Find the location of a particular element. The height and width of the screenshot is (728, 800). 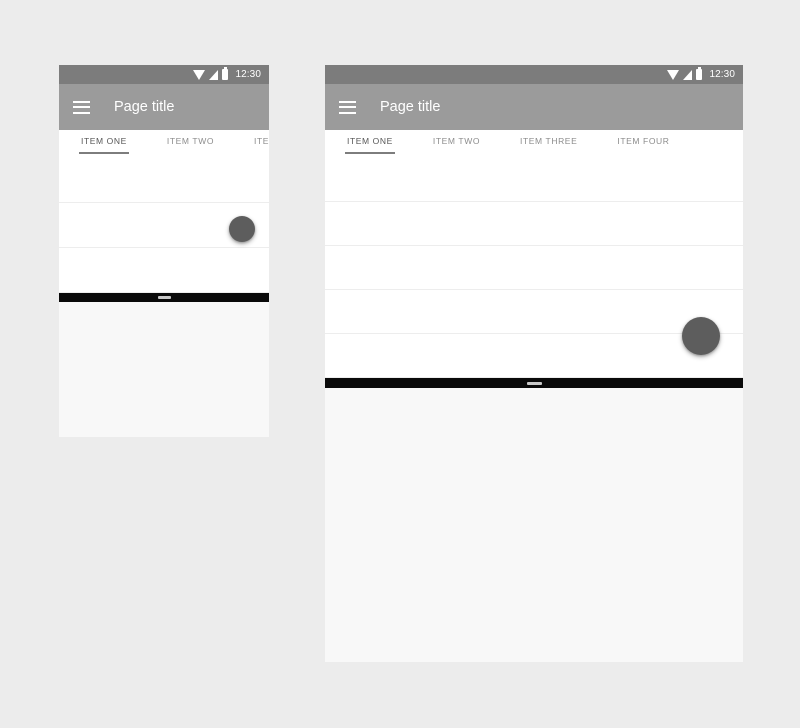

tab-bar: ITEM ONE ITEM TWO ITEM THREE ITEM FOUR is located at coordinates (534, 144).